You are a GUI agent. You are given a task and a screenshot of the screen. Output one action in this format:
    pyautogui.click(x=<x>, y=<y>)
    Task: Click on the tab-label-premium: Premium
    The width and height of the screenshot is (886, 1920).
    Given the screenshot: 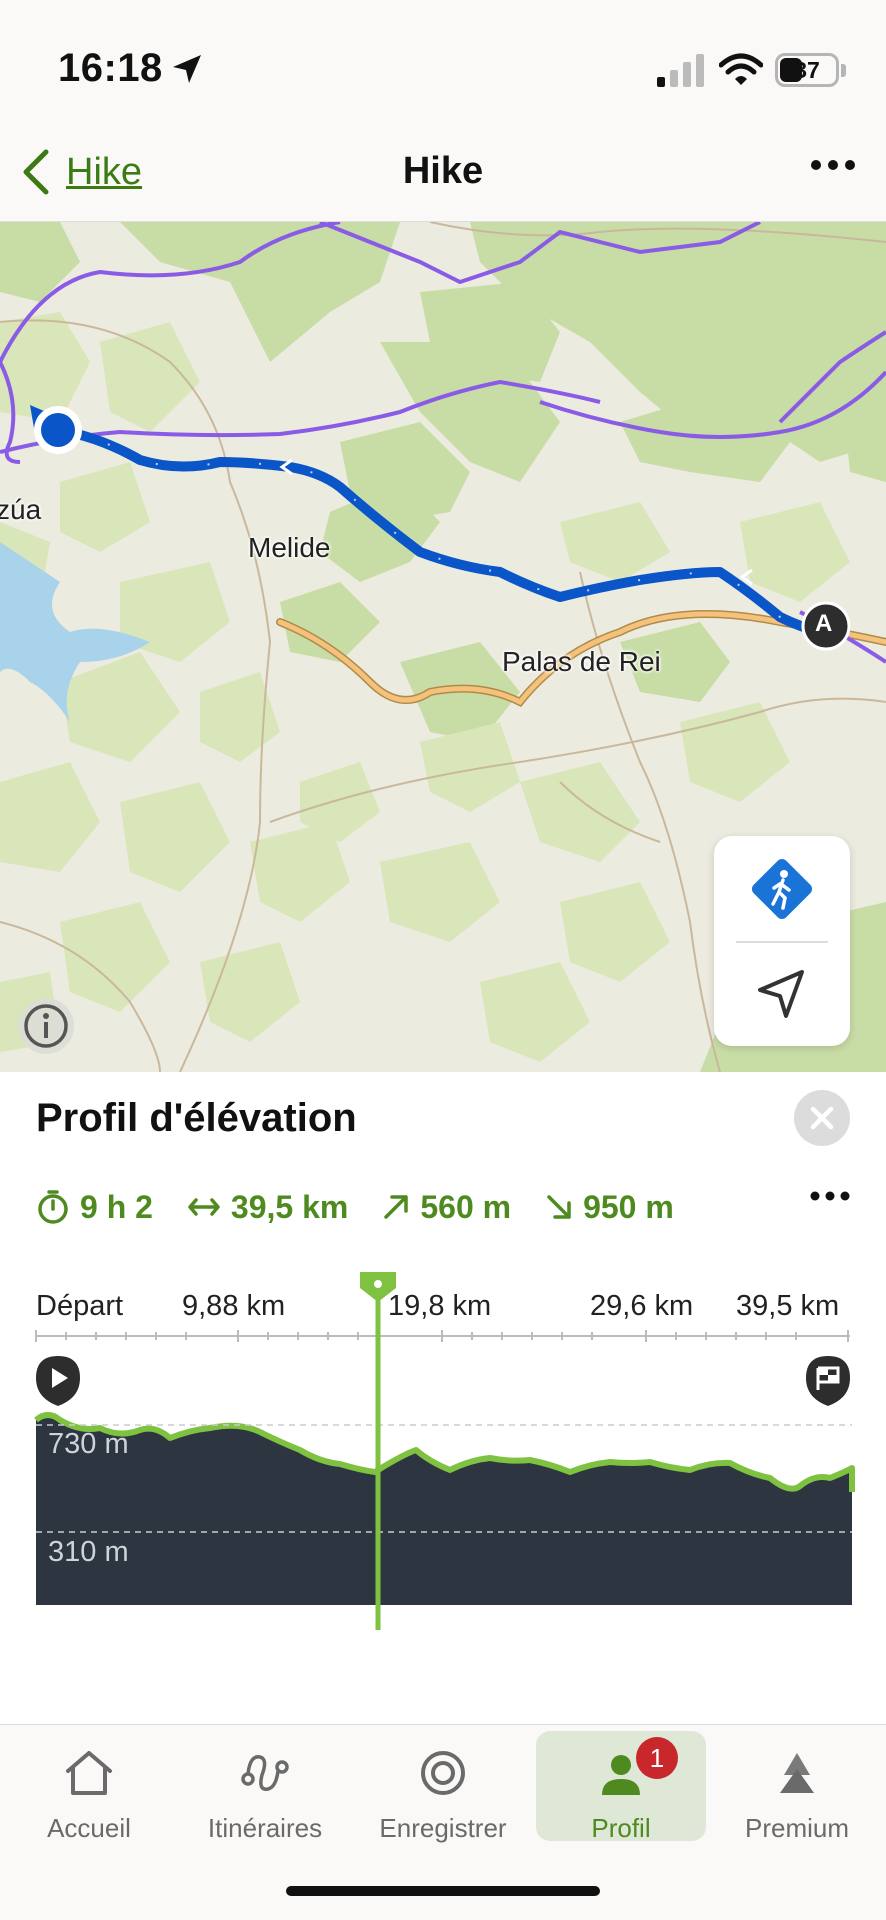 What is the action you would take?
    pyautogui.click(x=796, y=1828)
    